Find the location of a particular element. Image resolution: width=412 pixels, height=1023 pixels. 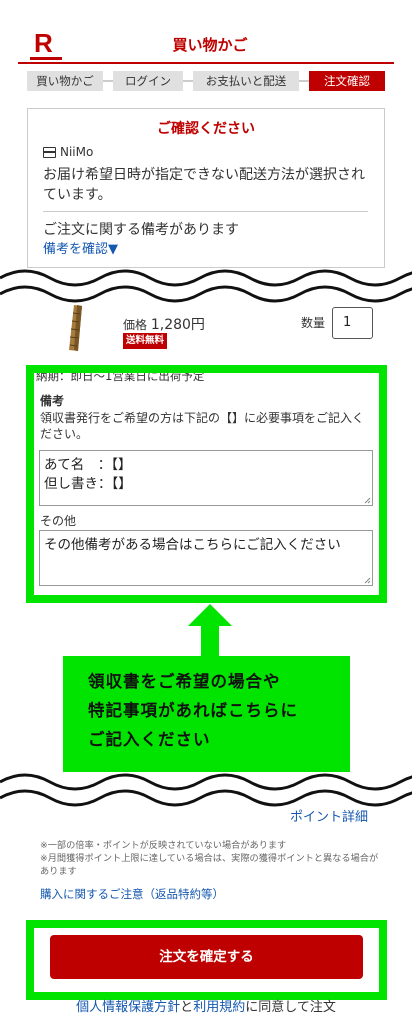

shop-name: NiiMo is located at coordinates (77, 152).